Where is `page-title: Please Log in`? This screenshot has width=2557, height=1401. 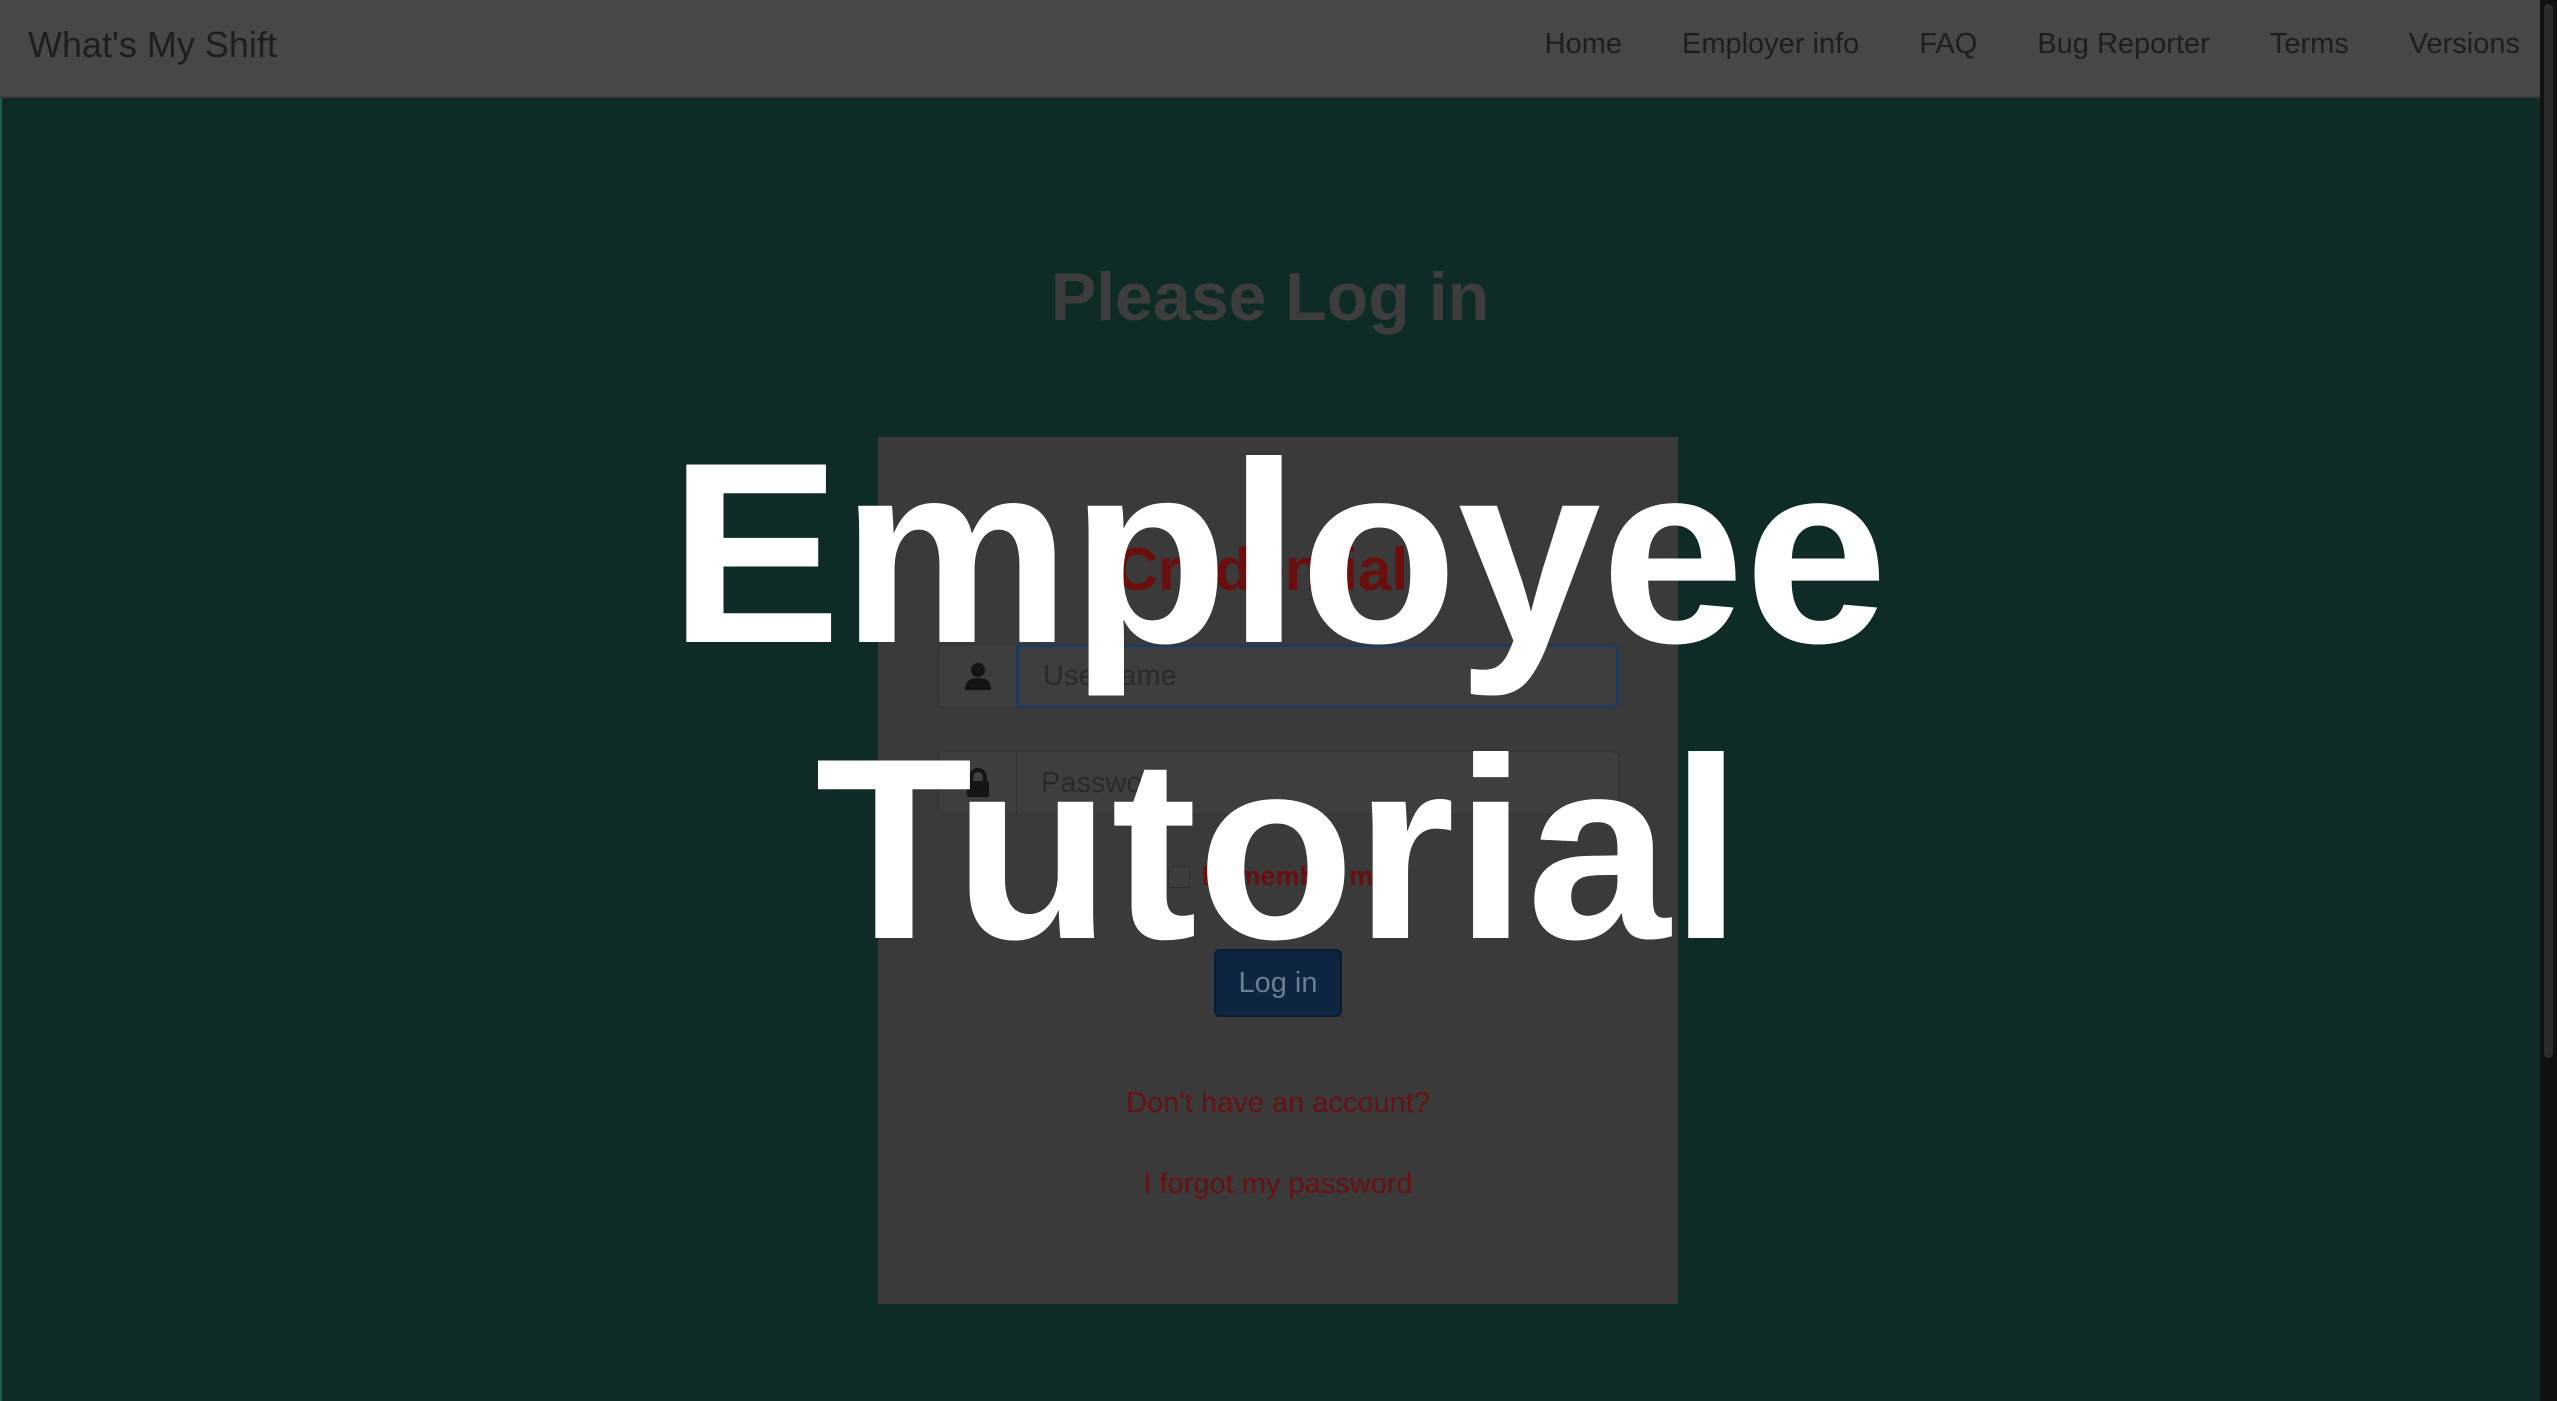
page-title: Please Log in is located at coordinates (1270, 297).